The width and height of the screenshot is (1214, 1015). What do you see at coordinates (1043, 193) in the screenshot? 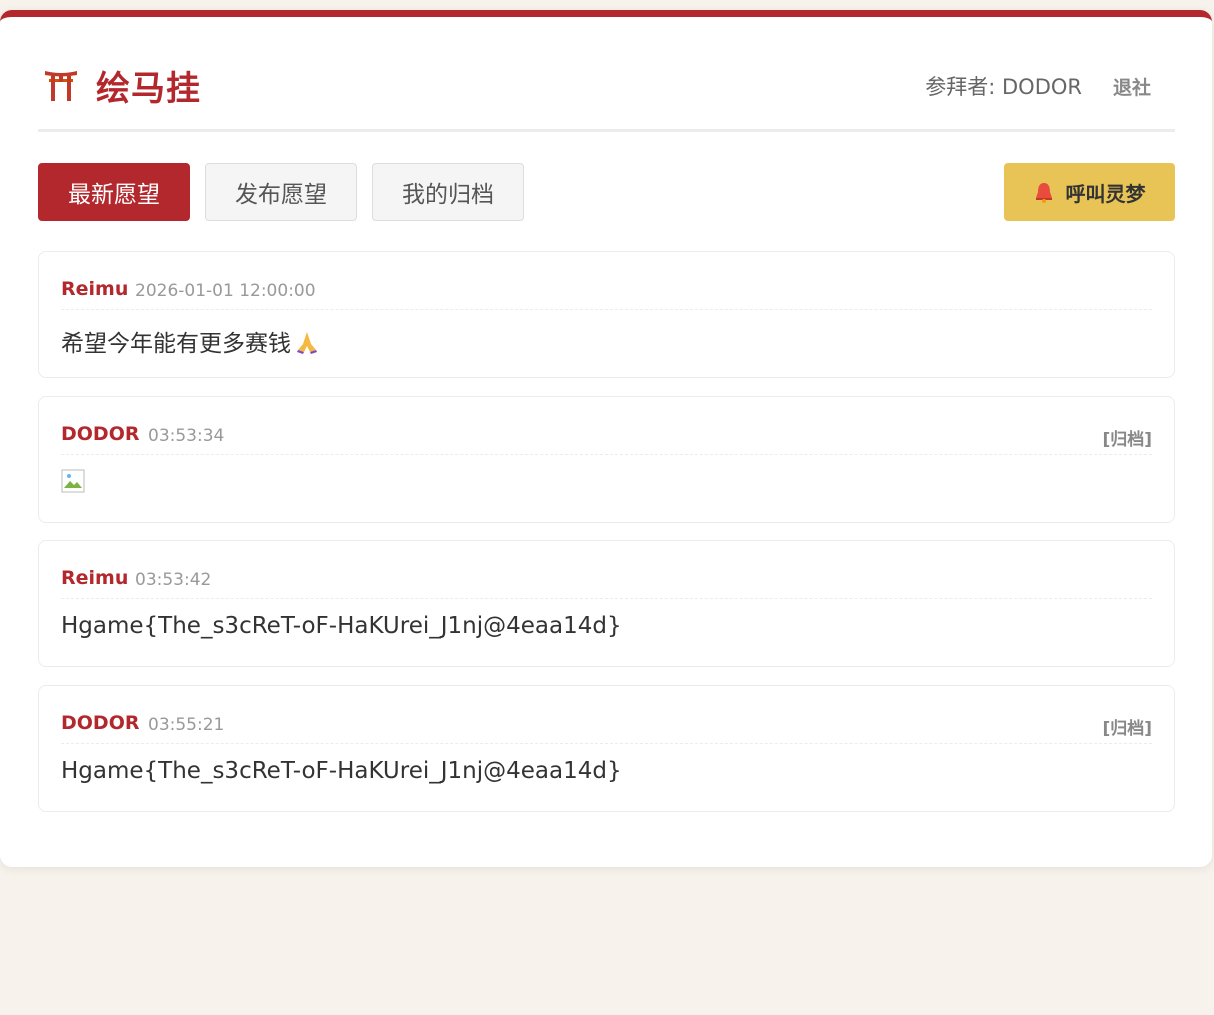
I see `bell-icon` at bounding box center [1043, 193].